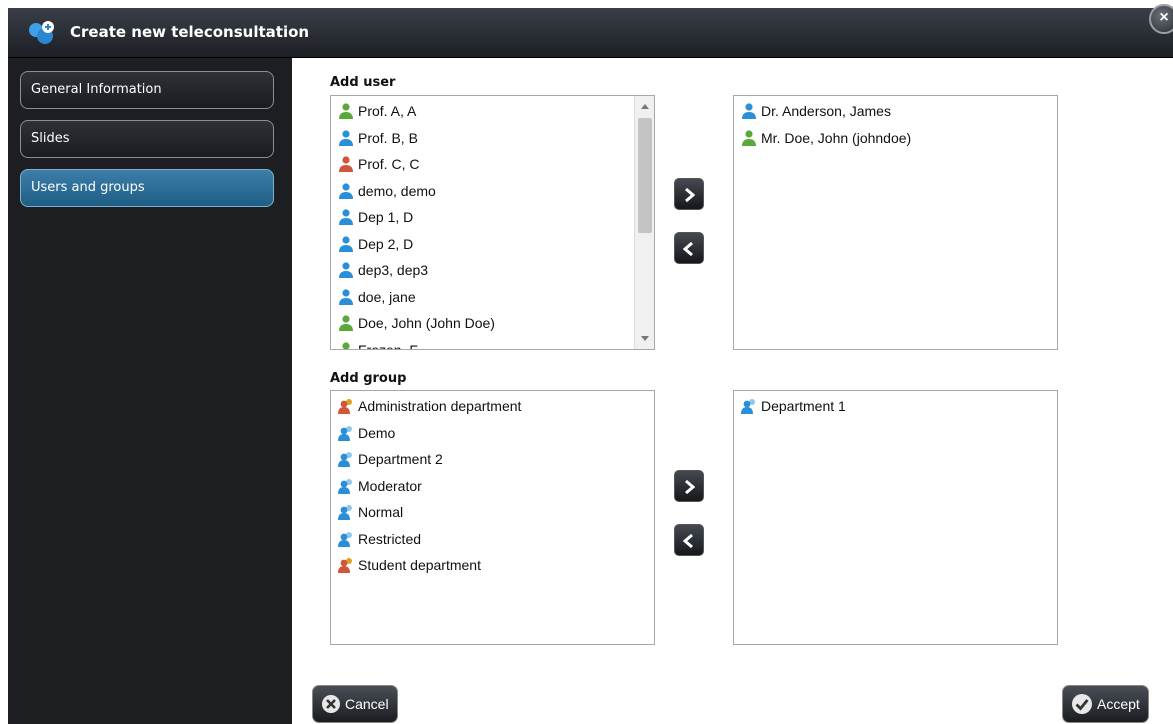 Image resolution: width=1173 pixels, height=724 pixels. What do you see at coordinates (346, 164) in the screenshot?
I see `user-red-icon` at bounding box center [346, 164].